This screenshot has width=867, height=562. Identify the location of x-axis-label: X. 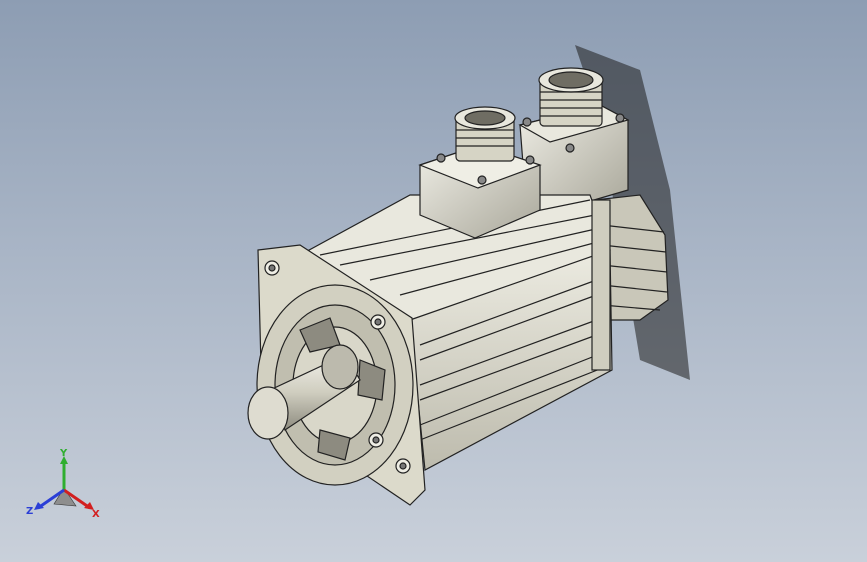
(96, 514).